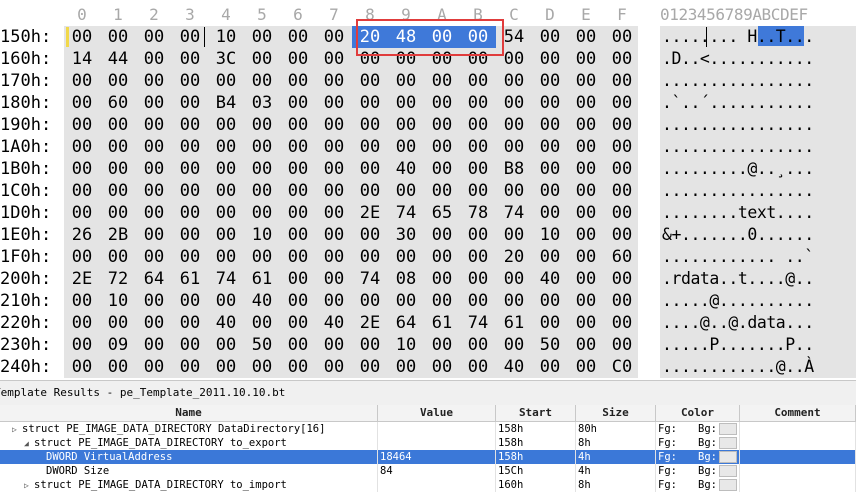 The image size is (856, 495). Describe the element at coordinates (370, 279) in the screenshot. I see `hex-byte: 74` at that location.